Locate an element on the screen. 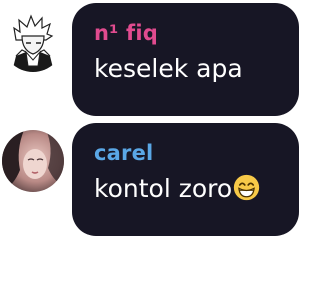 The width and height of the screenshot is (320, 288). profile-photo-avatar is located at coordinates (33, 161).